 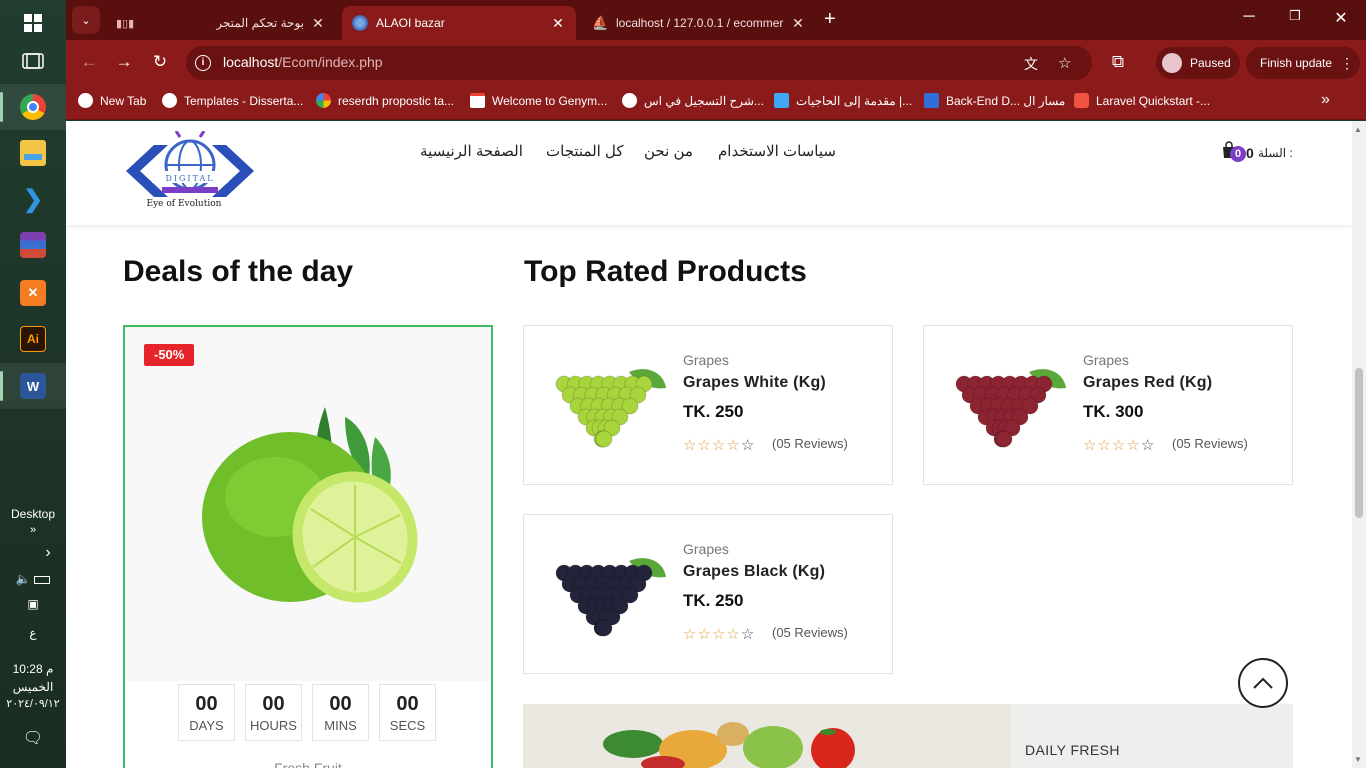 I want to click on profile-button: Paused, so click(x=1198, y=63).